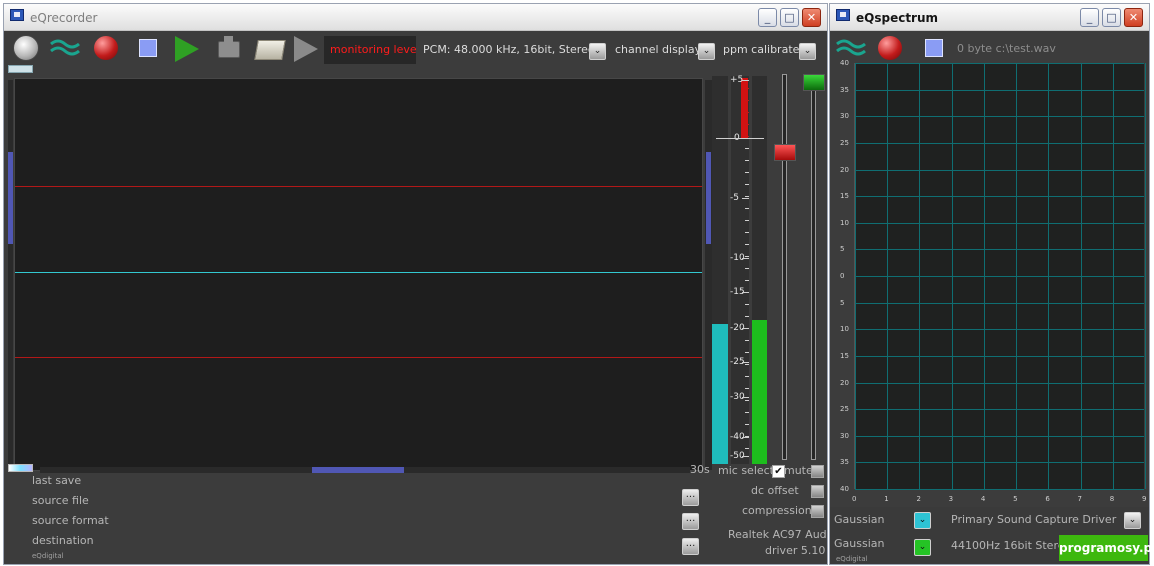 This screenshot has height=566, width=1154. What do you see at coordinates (759, 50) in the screenshot?
I see `ppm-calibrate-label: ppm calibrate` at bounding box center [759, 50].